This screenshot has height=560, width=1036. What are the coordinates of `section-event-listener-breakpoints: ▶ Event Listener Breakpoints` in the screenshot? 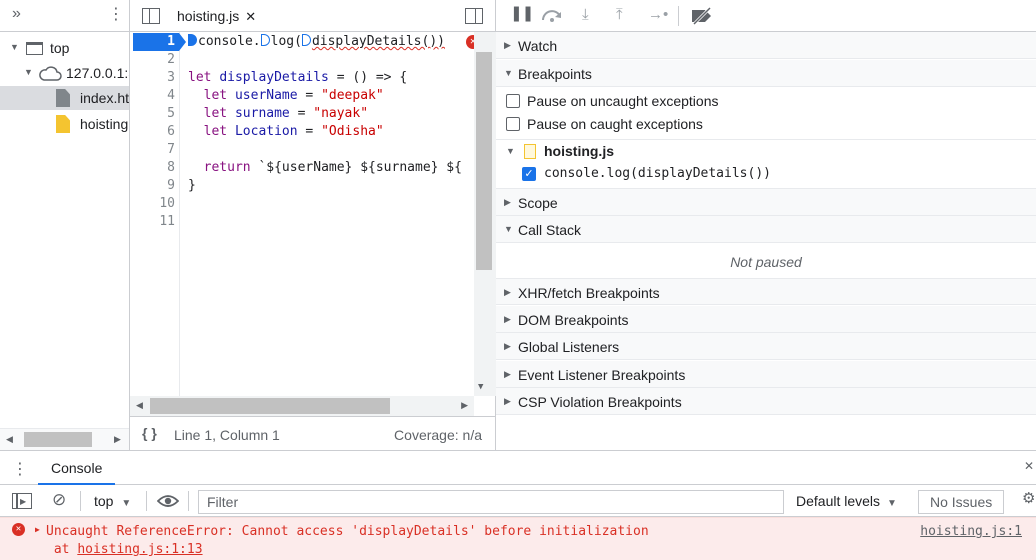 It's located at (766, 374).